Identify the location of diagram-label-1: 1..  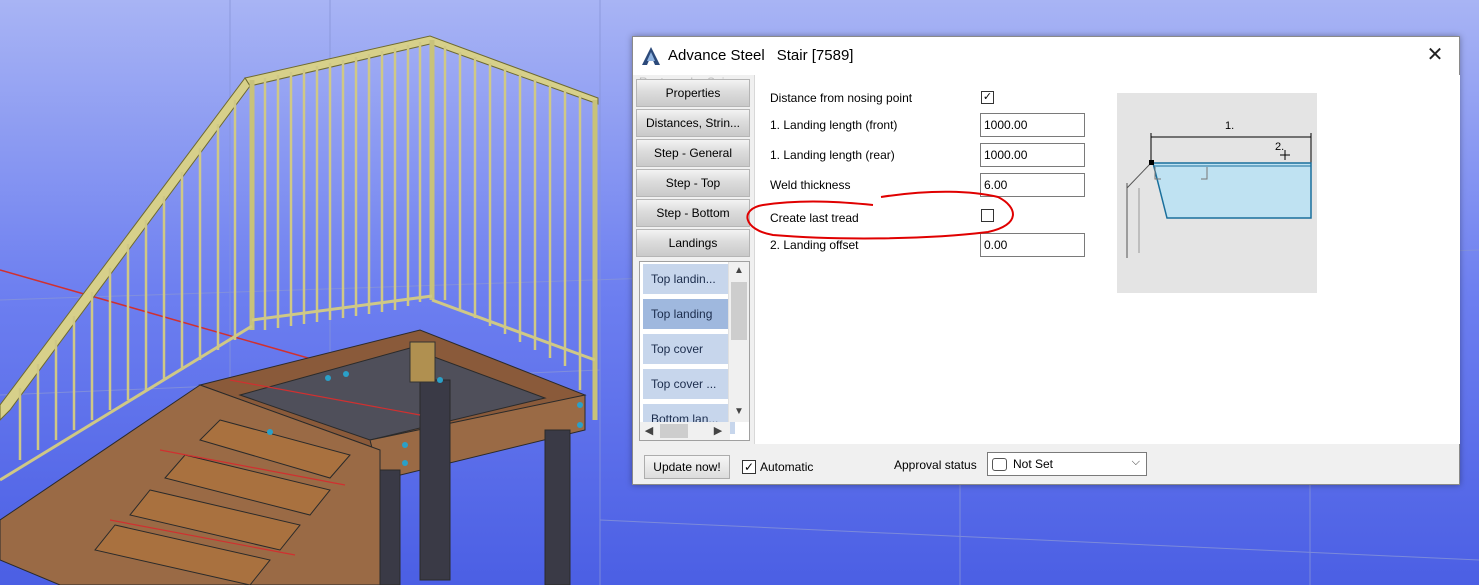
(1229, 126).